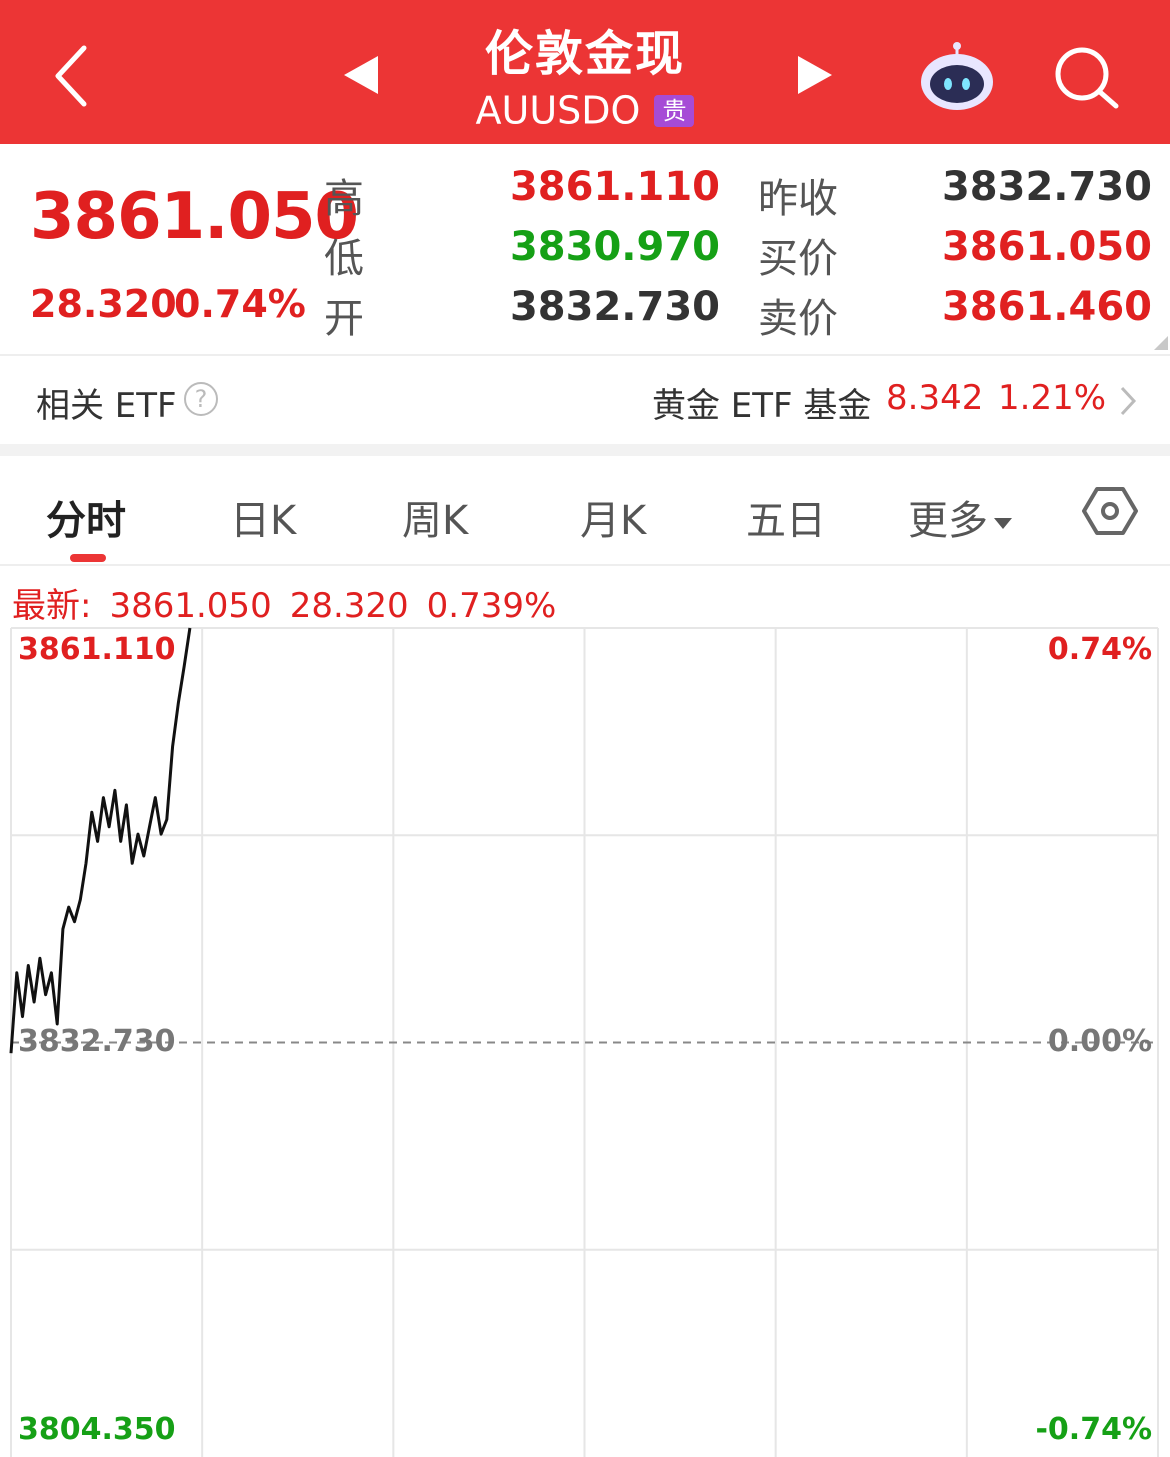 The width and height of the screenshot is (1170, 1457). Describe the element at coordinates (194, 217) in the screenshot. I see `last-price: 3861.050` at that location.